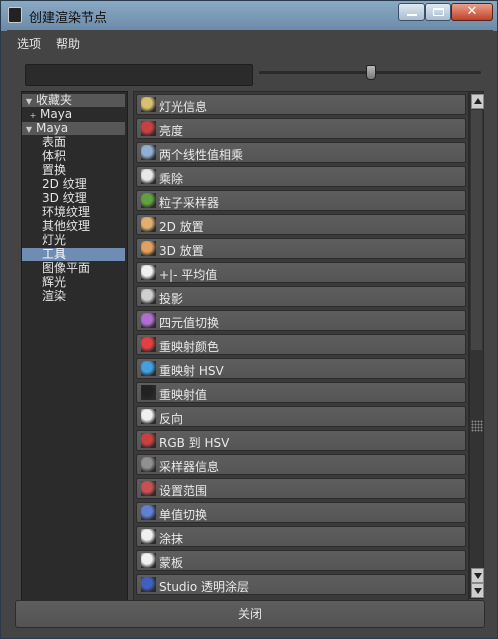  I want to click on node-item: +|- 平均值, so click(301, 272).